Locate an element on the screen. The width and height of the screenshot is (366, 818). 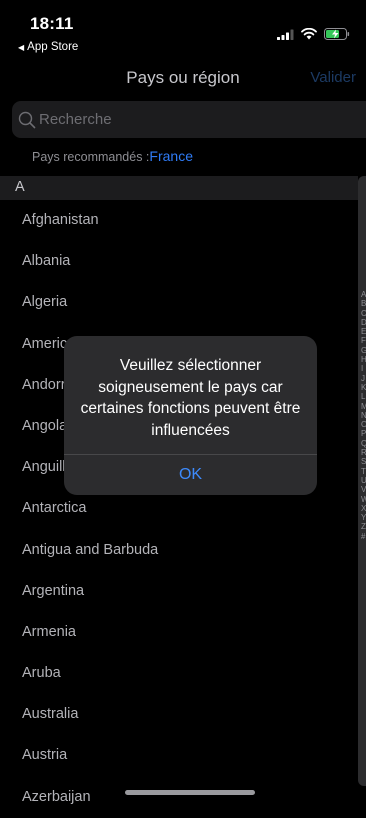
search-bar is located at coordinates (189, 119).